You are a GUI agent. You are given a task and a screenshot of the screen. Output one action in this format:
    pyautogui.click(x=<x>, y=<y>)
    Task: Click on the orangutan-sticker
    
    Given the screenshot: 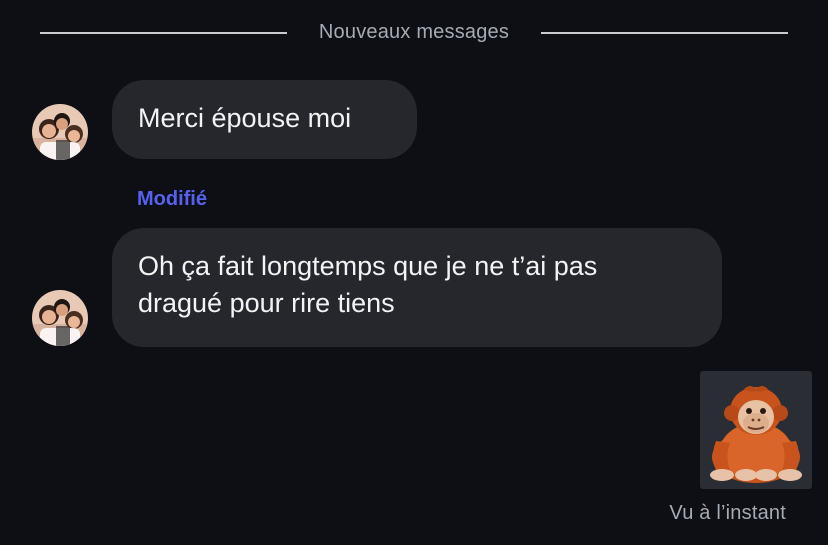 What is the action you would take?
    pyautogui.click(x=756, y=430)
    